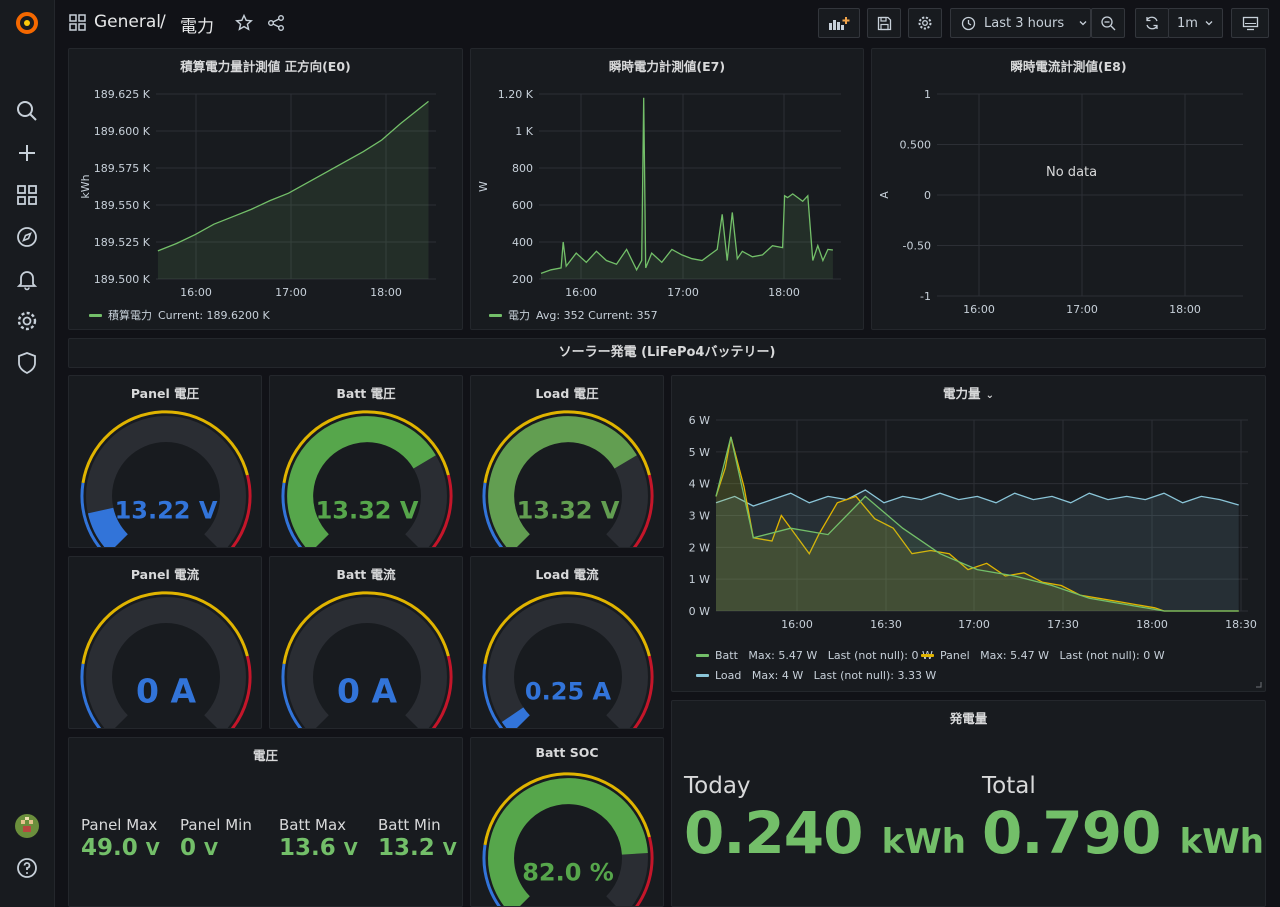  What do you see at coordinates (667, 353) in the screenshot?
I see `dashboard-row-title: ソーラー発電 (LiFePo4バッテリー)` at bounding box center [667, 353].